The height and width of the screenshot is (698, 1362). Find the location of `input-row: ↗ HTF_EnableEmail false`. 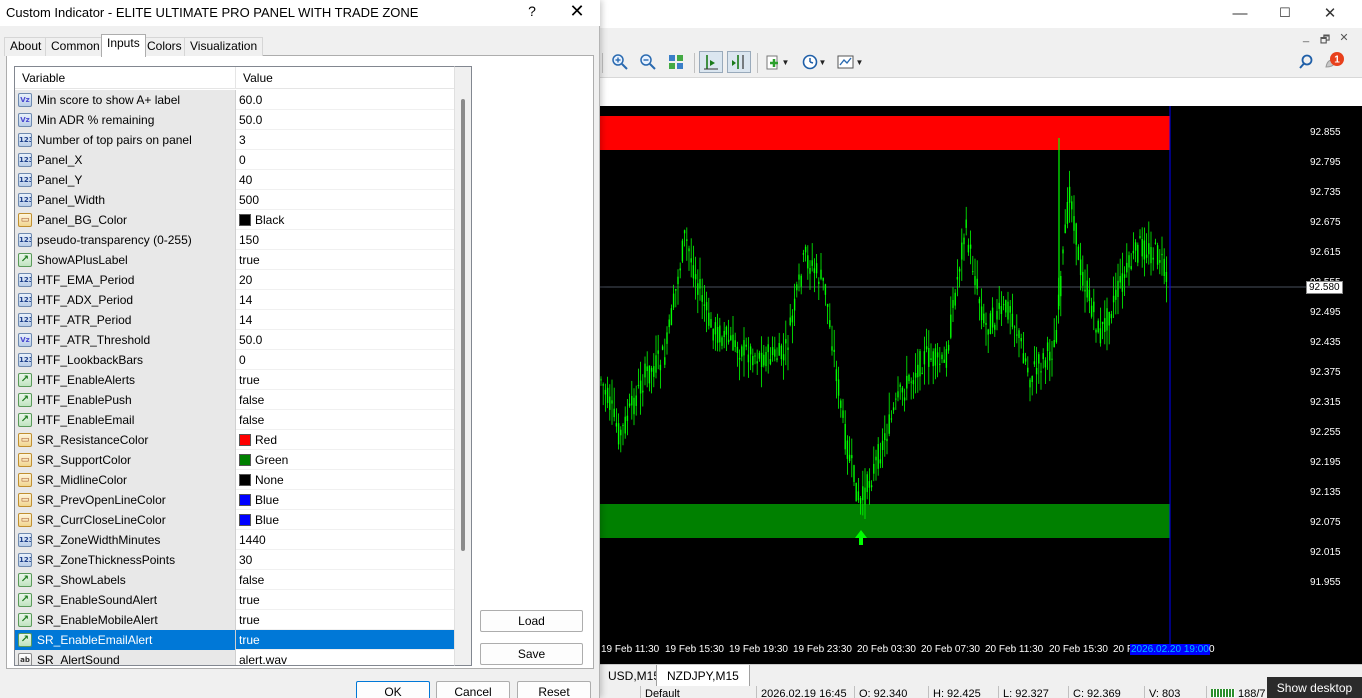

input-row: ↗ HTF_EnableEmail false is located at coordinates (235, 420).